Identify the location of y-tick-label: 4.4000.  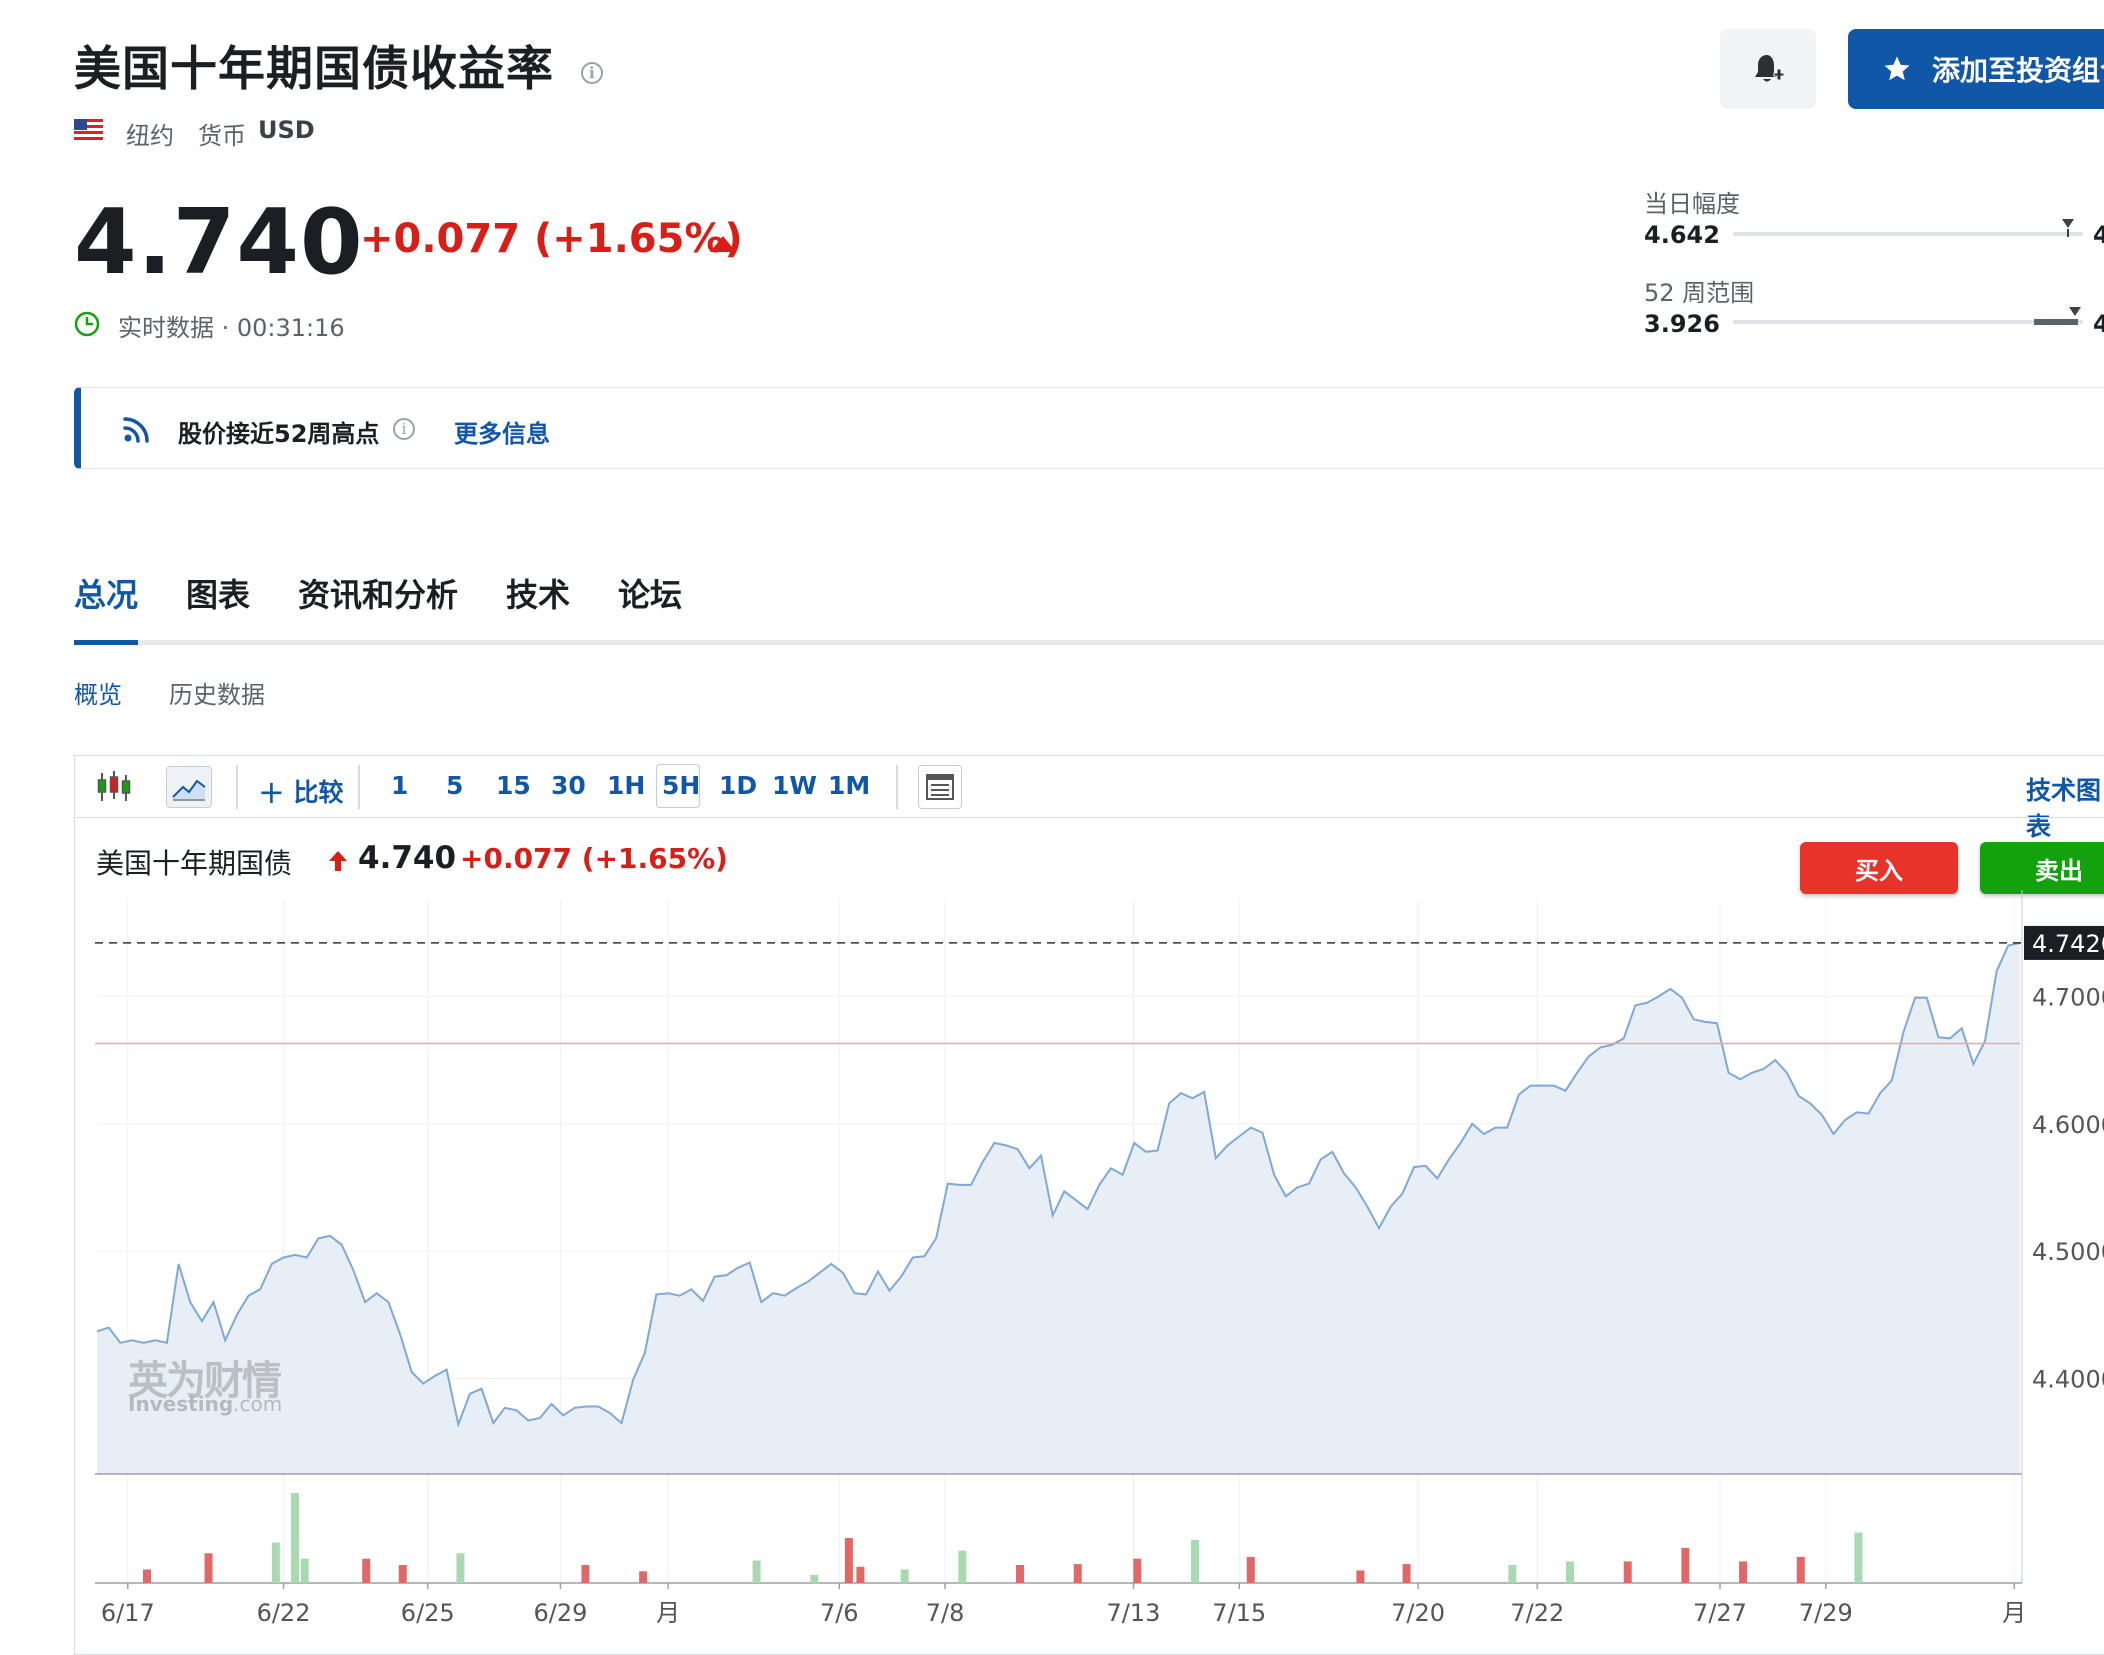
(2068, 1379).